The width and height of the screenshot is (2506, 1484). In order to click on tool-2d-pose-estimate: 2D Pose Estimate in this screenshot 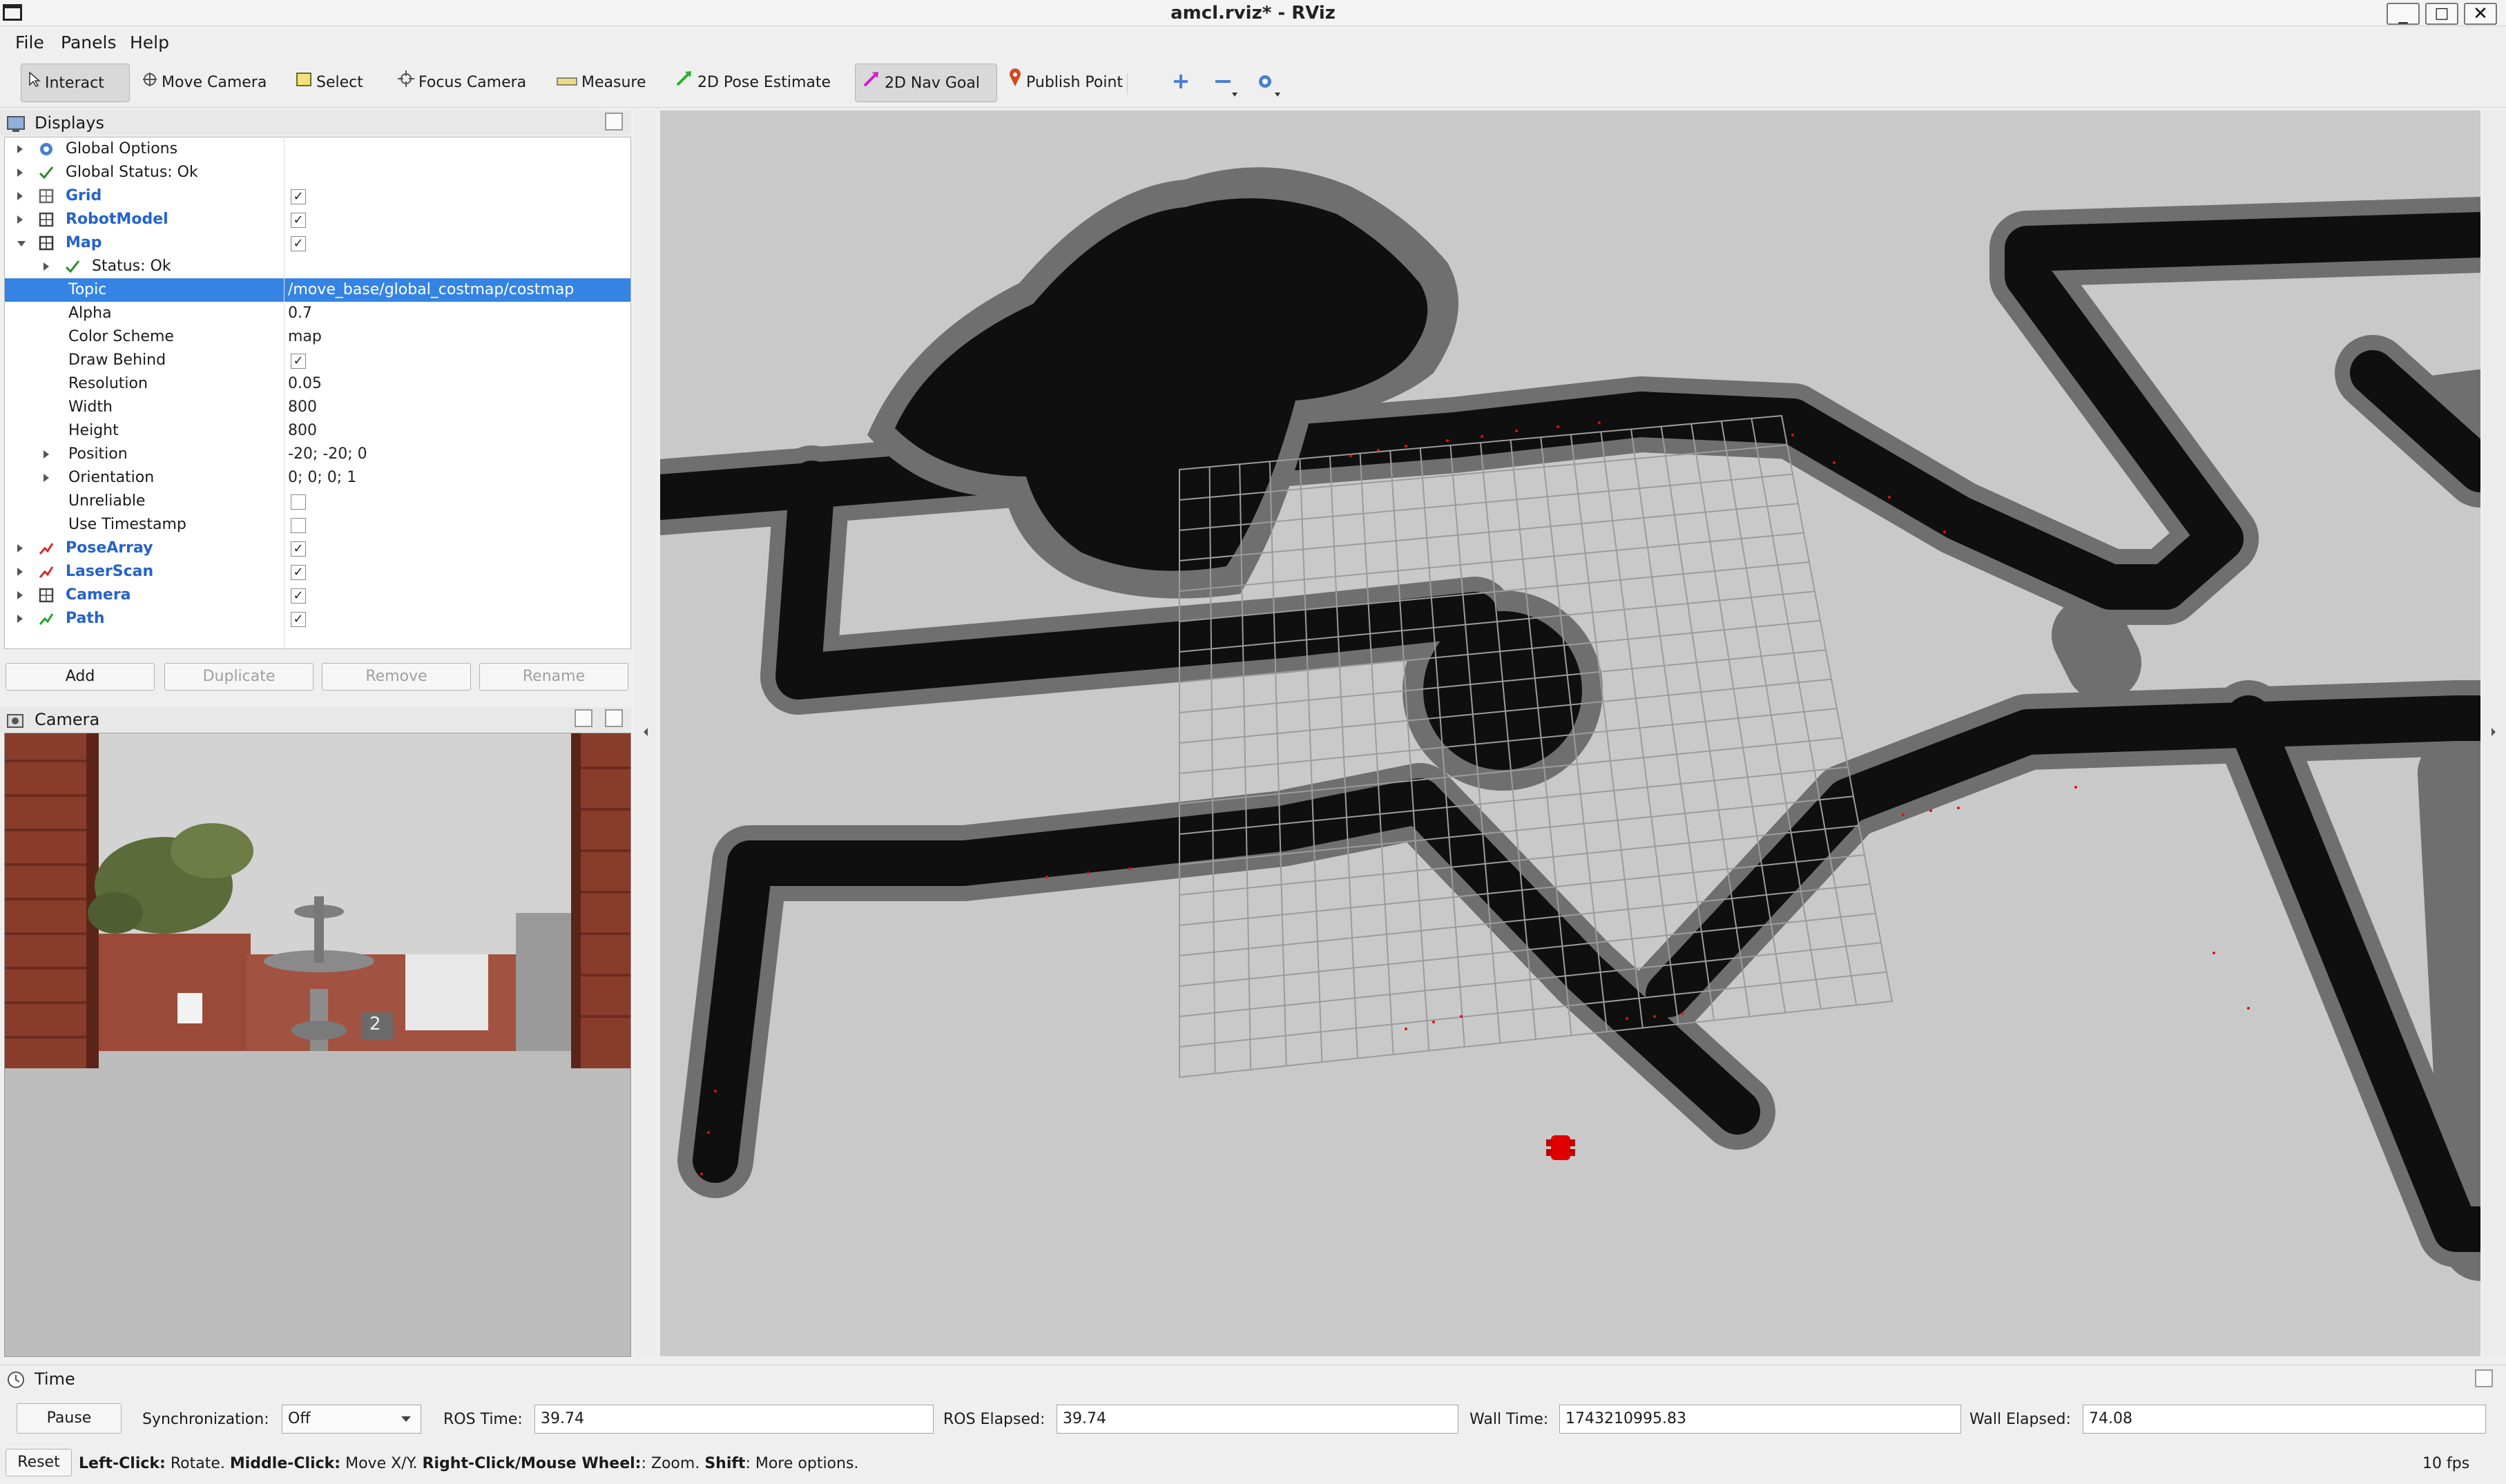, I will do `click(753, 83)`.